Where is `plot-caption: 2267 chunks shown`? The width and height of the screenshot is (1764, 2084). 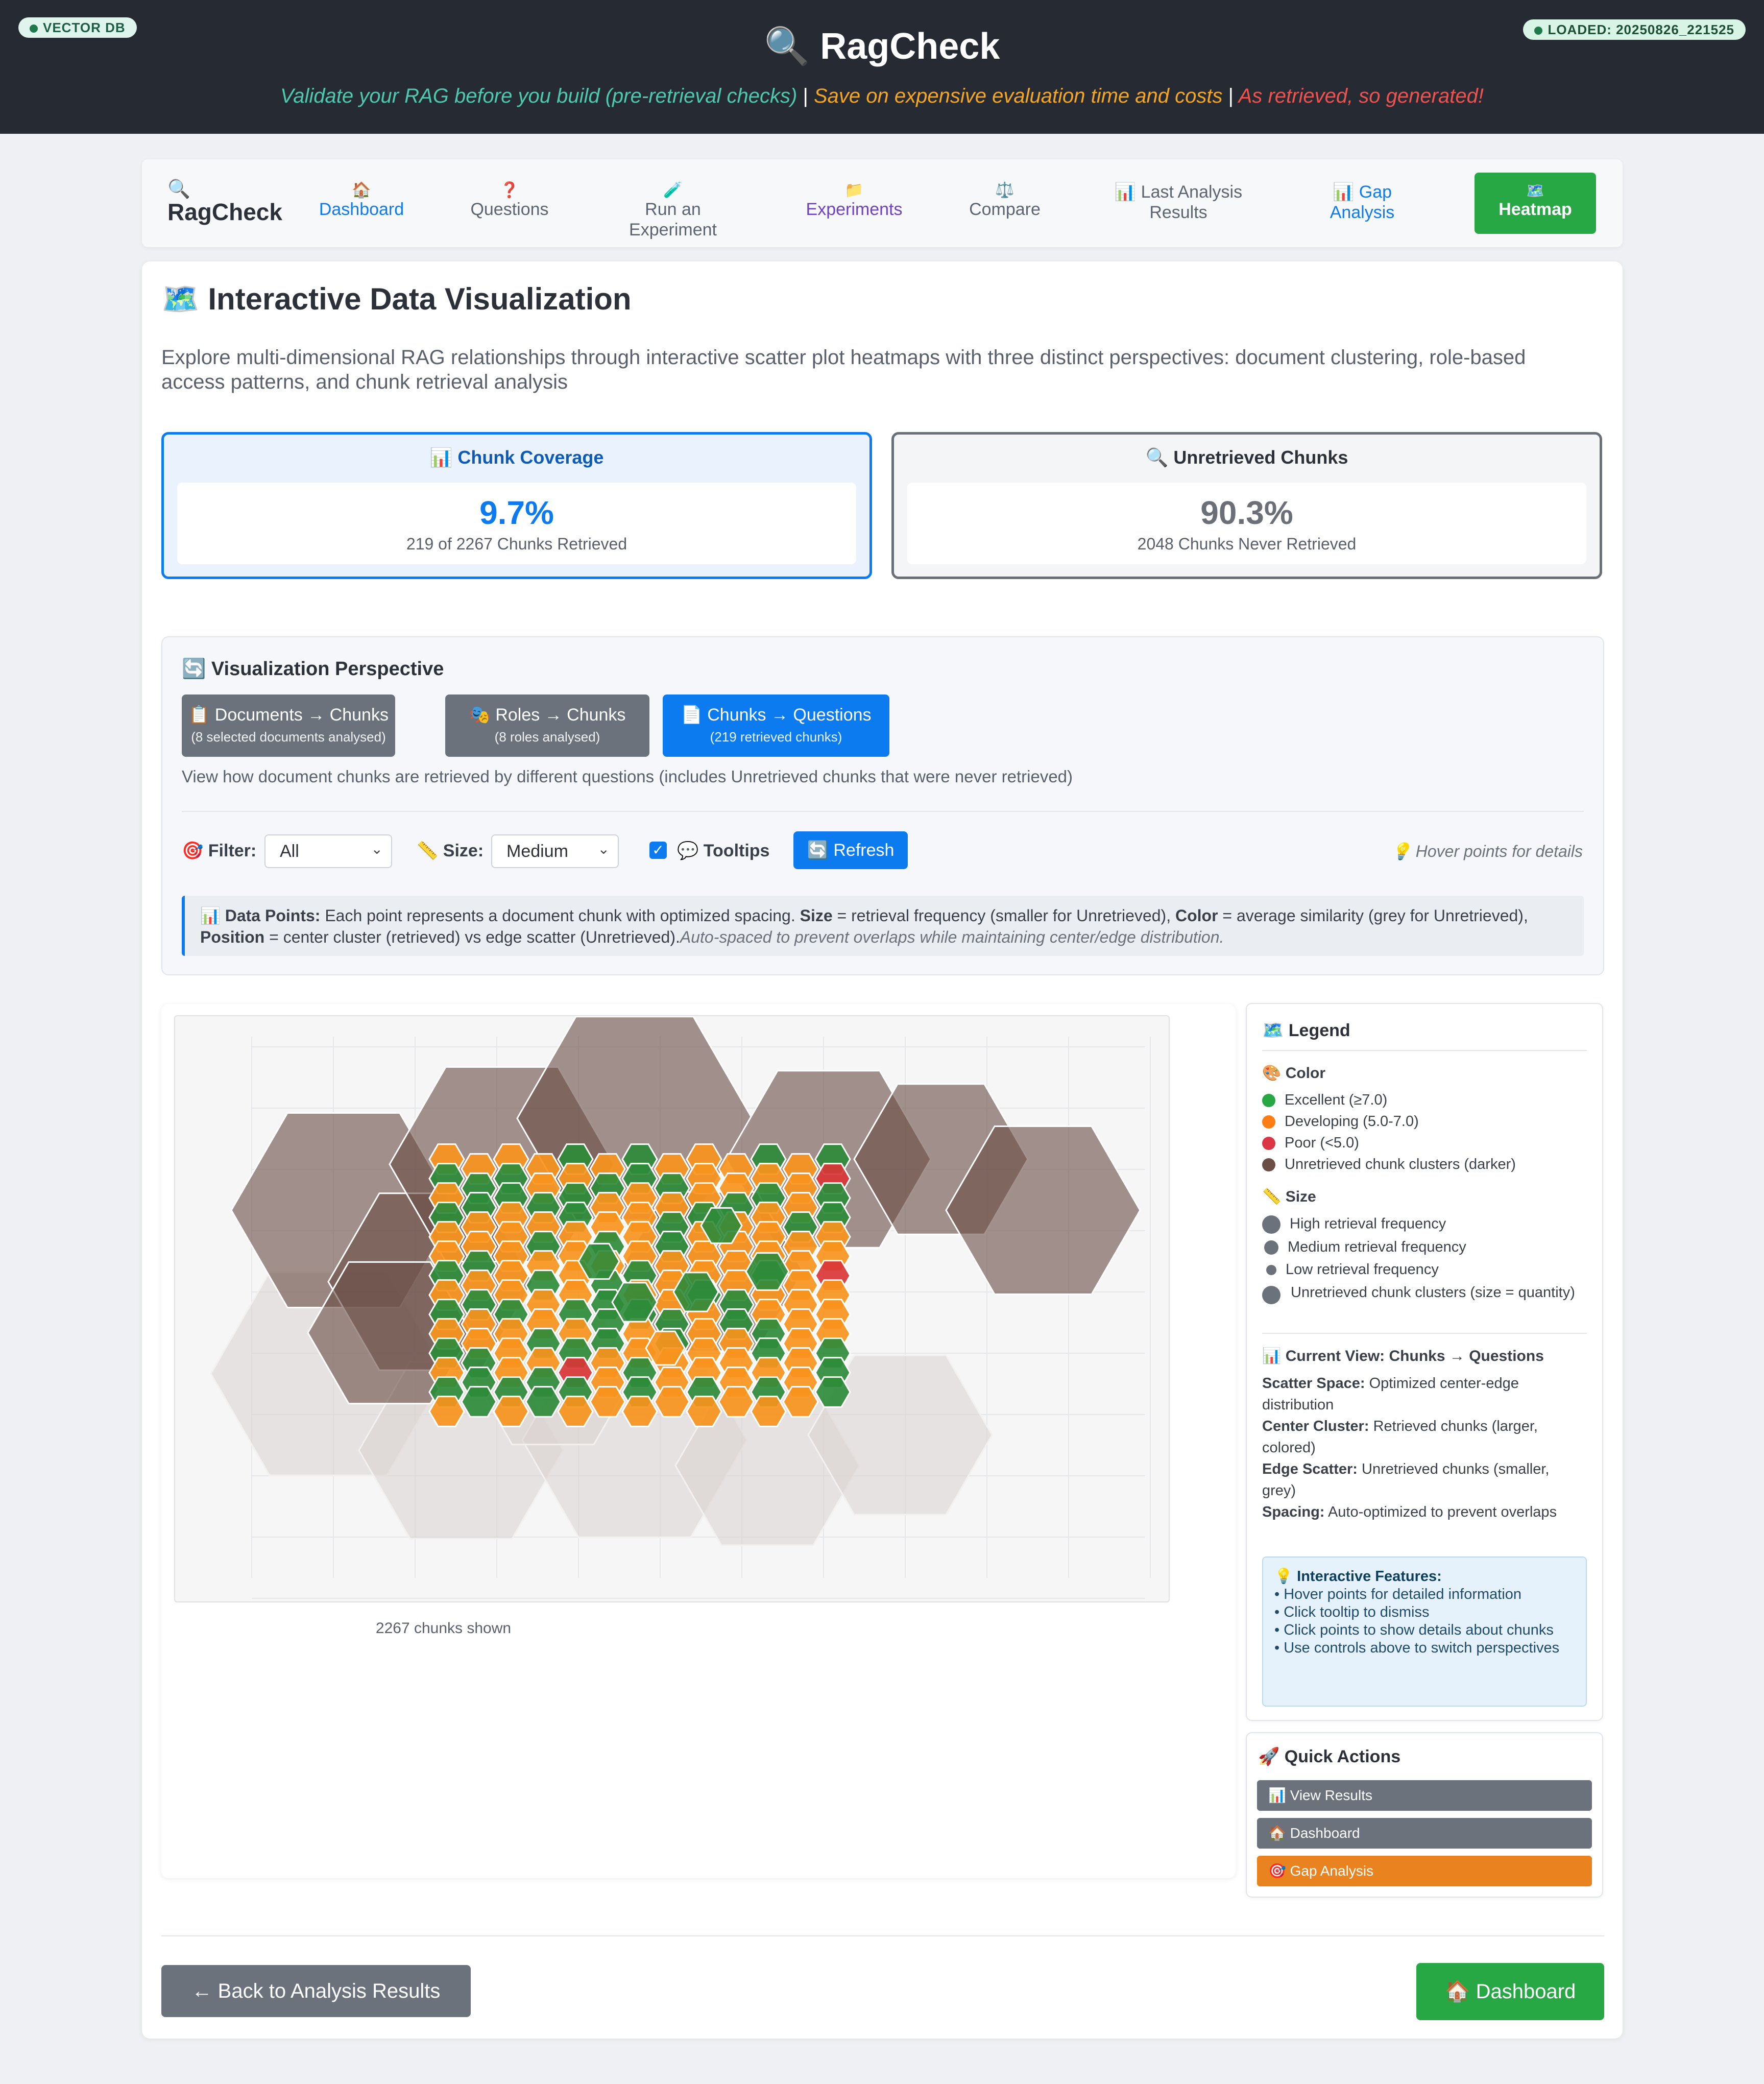 plot-caption: 2267 chunks shown is located at coordinates (443, 1628).